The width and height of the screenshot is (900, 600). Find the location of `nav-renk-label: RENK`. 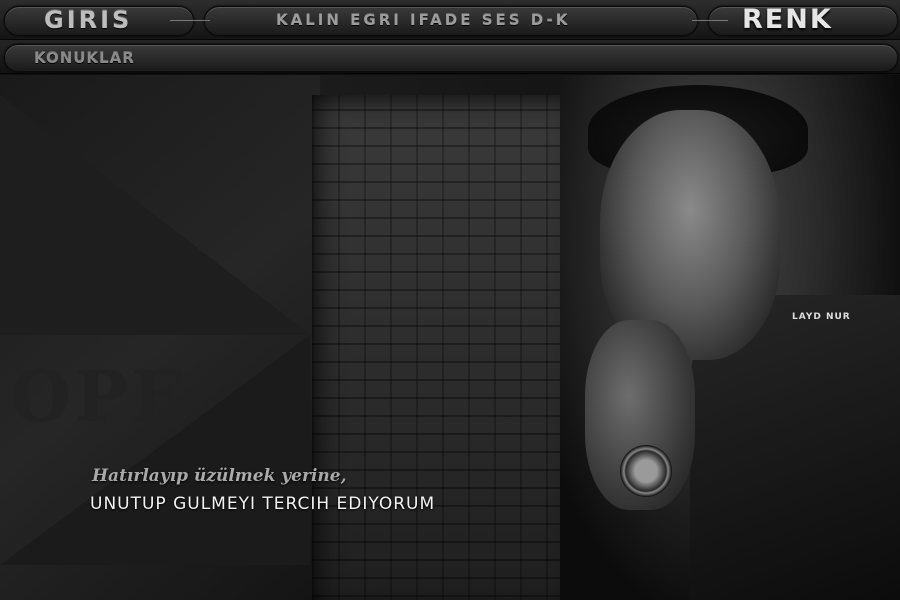

nav-renk-label: RENK is located at coordinates (787, 19).